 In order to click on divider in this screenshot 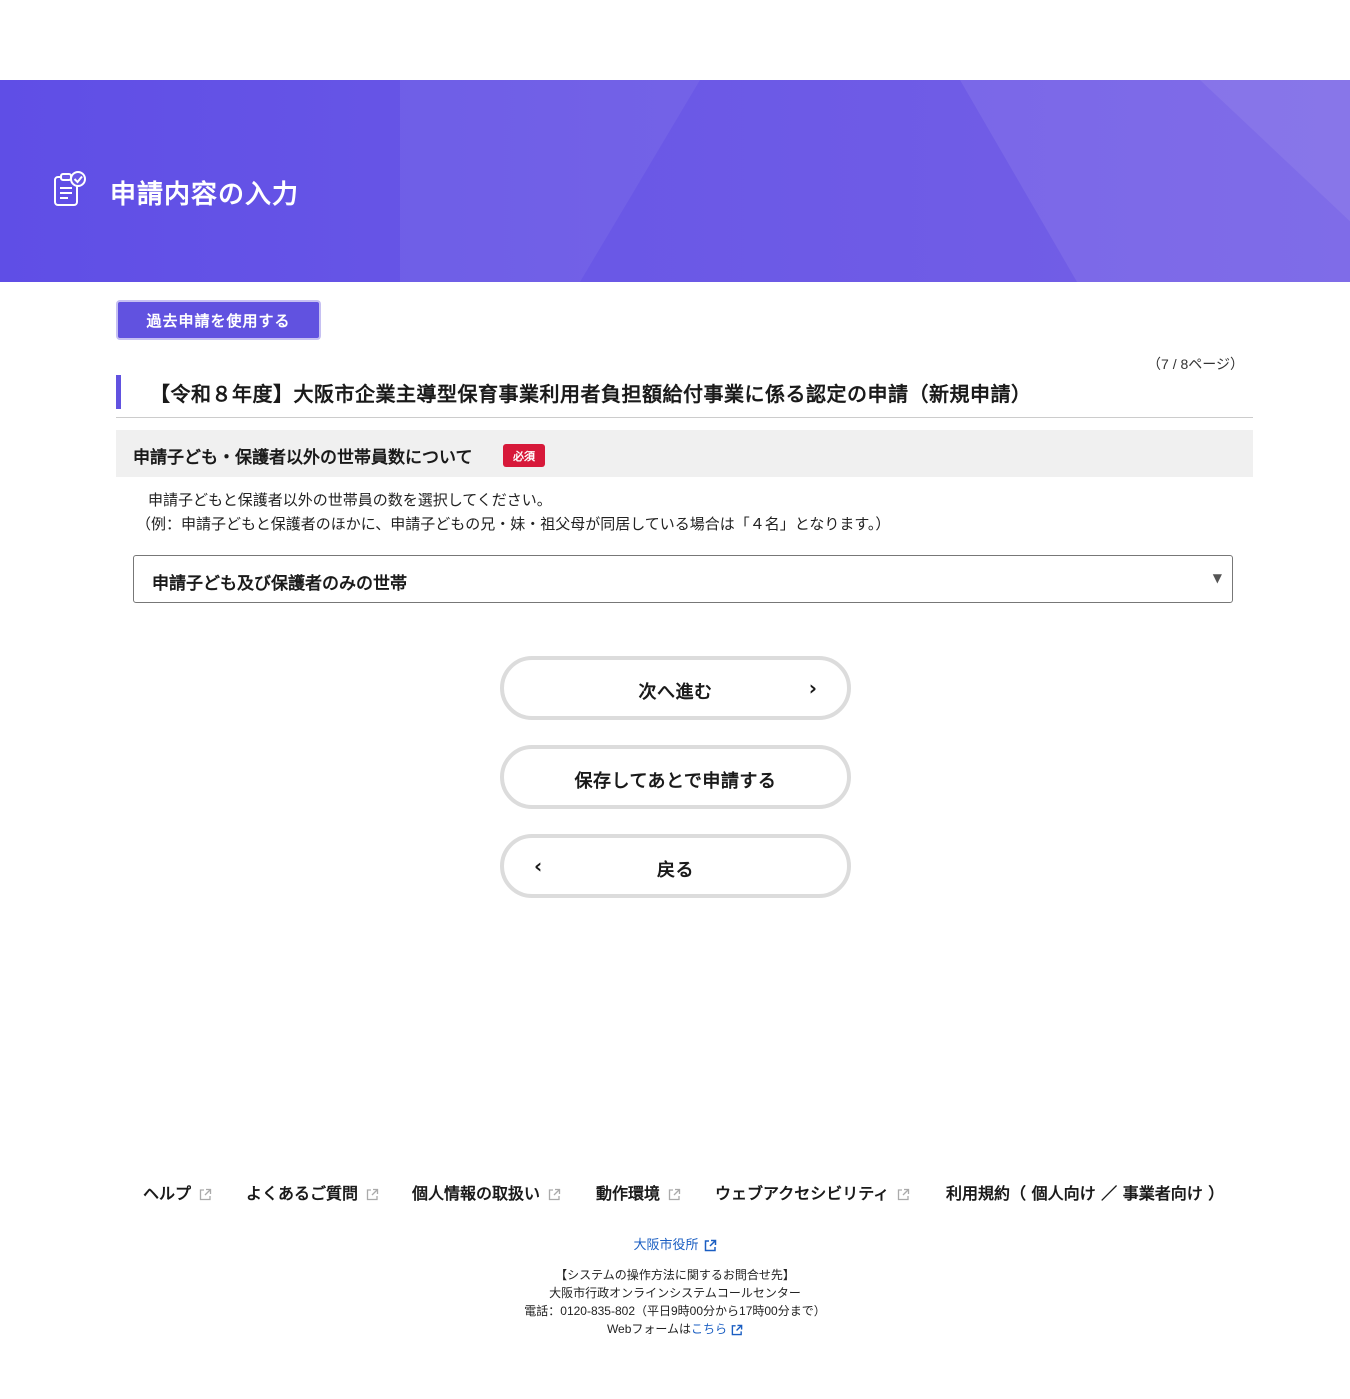, I will do `click(684, 417)`.